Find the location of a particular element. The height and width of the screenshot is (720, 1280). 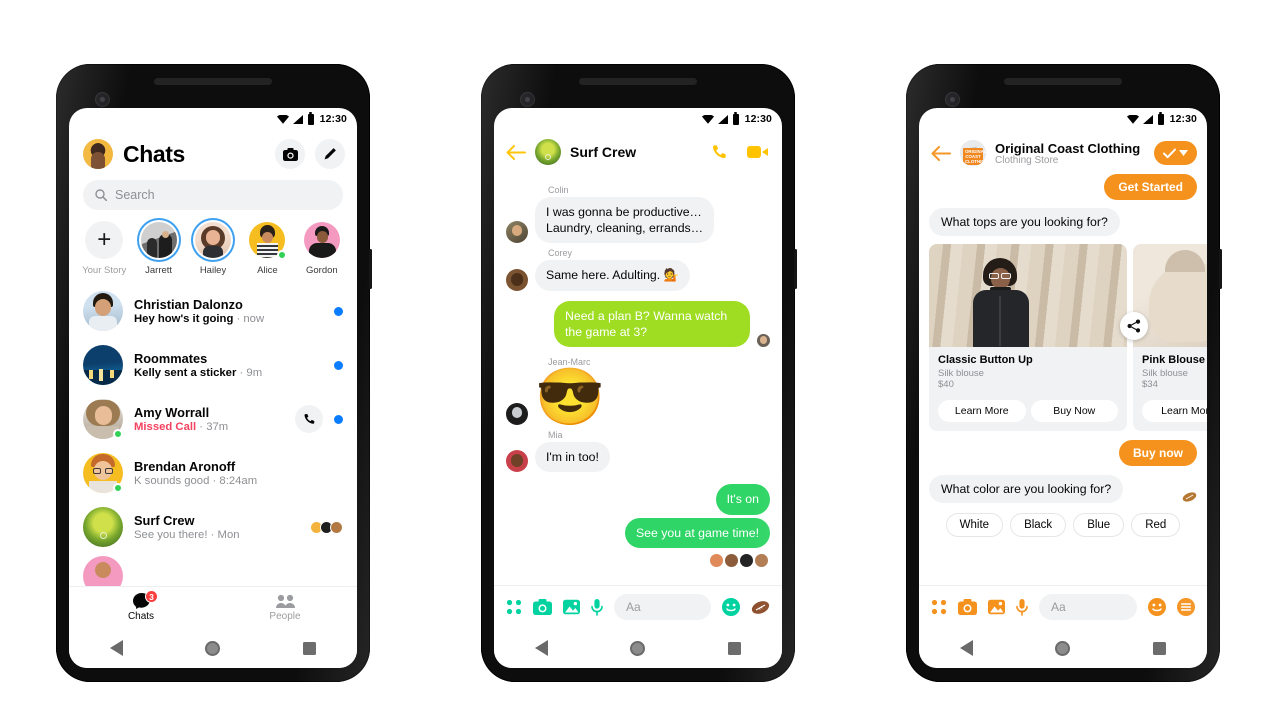

share-button is located at coordinates (1134, 326).